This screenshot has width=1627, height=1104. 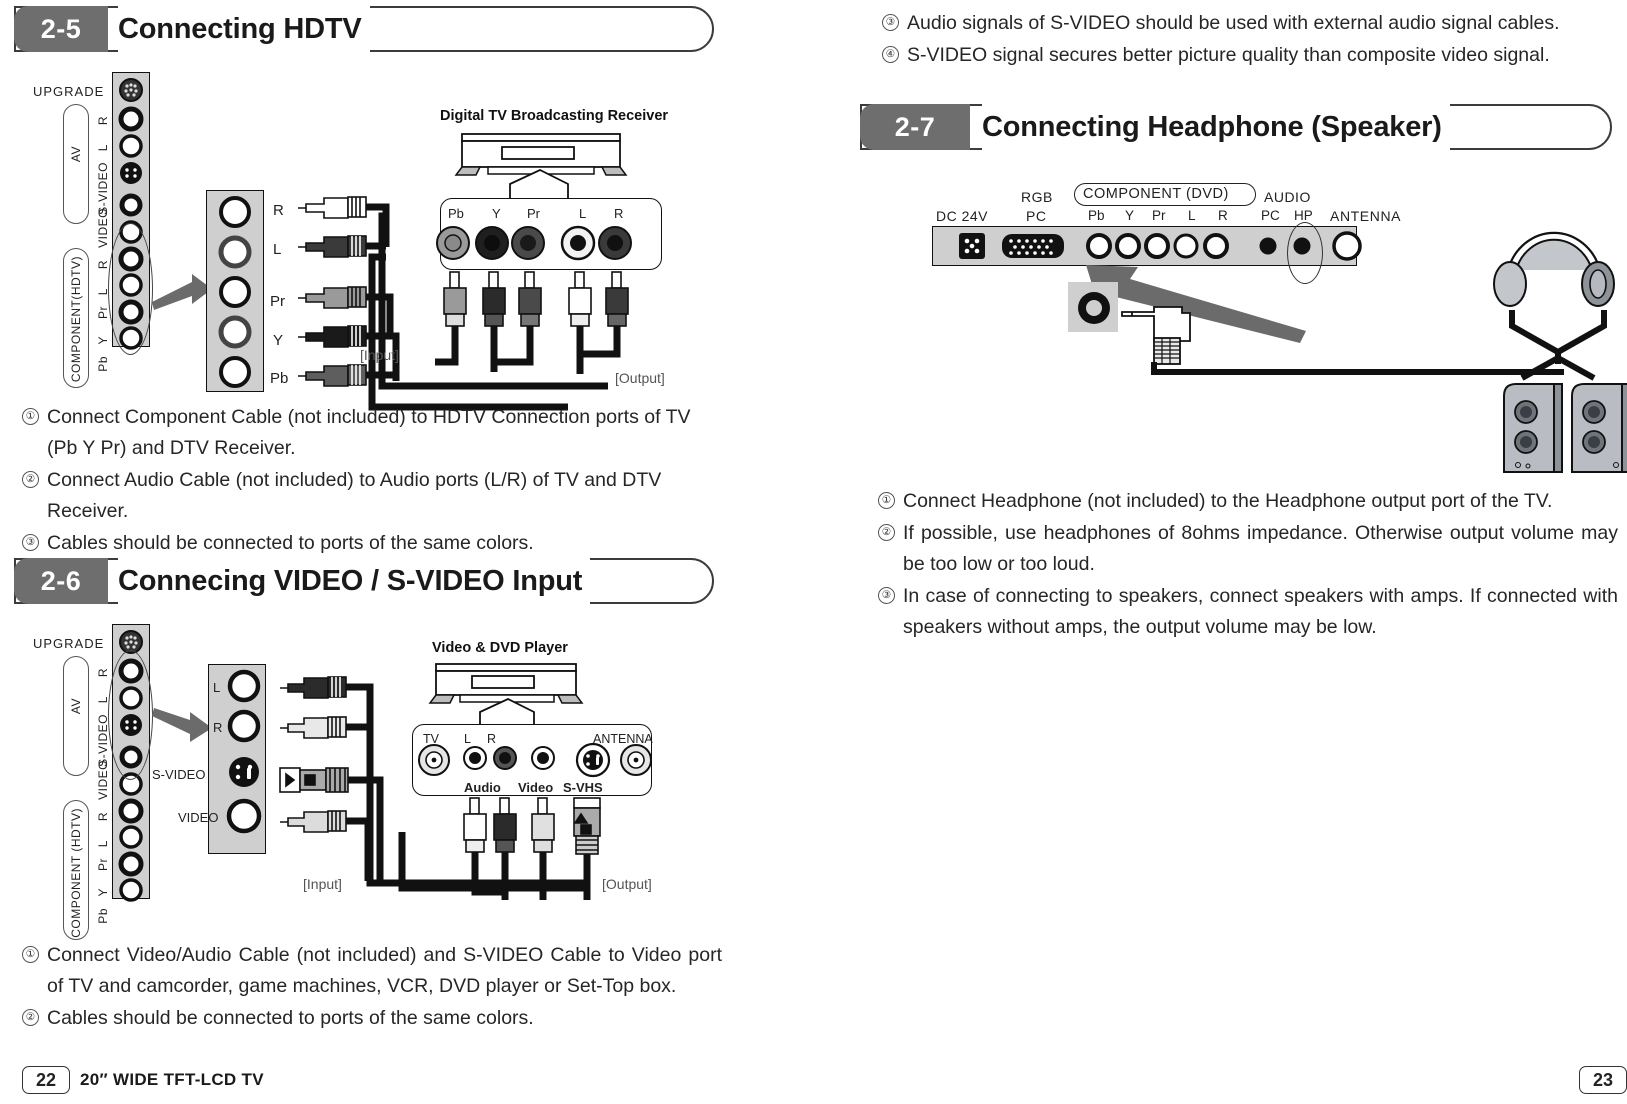 I want to click on rear-label-y: Y, so click(x=1130, y=215).